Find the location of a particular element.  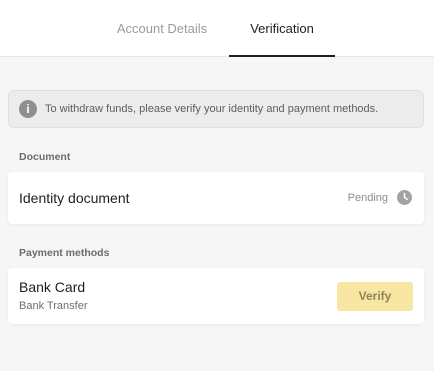

clock-icon is located at coordinates (404, 197).